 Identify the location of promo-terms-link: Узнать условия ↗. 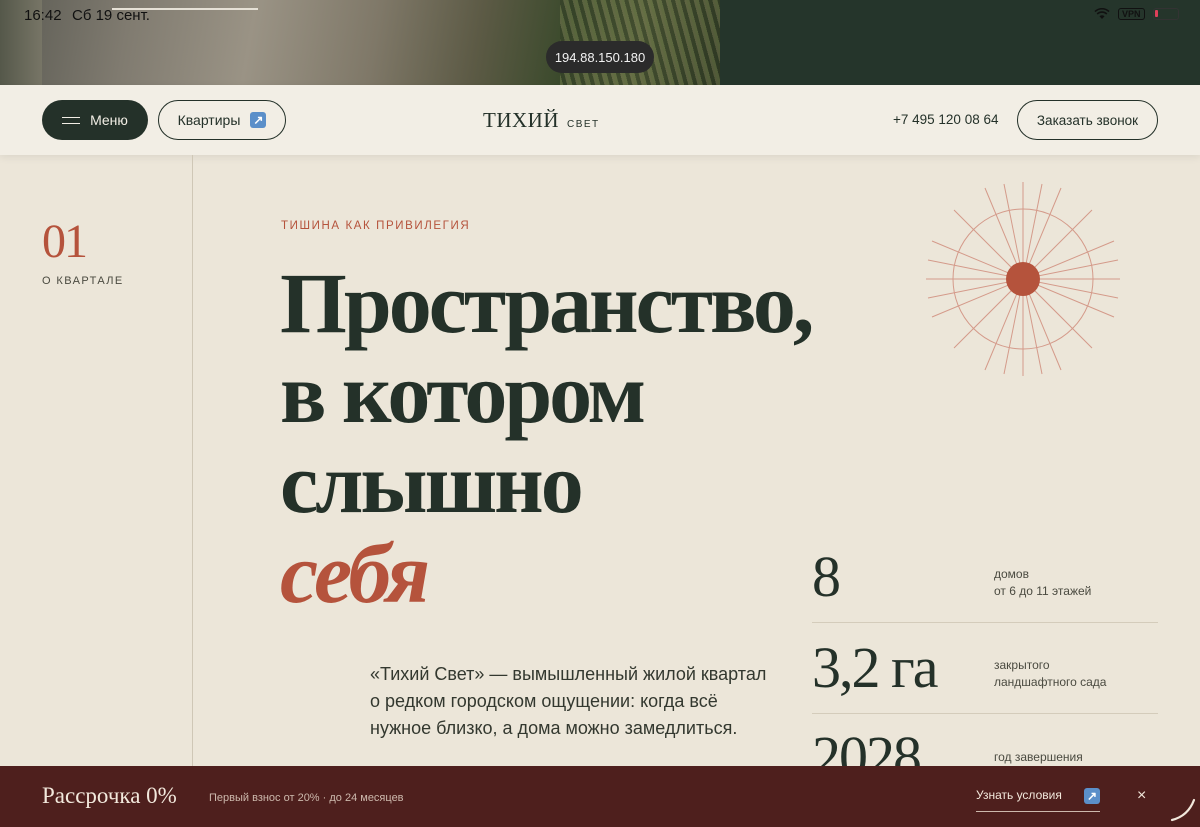
(1038, 800).